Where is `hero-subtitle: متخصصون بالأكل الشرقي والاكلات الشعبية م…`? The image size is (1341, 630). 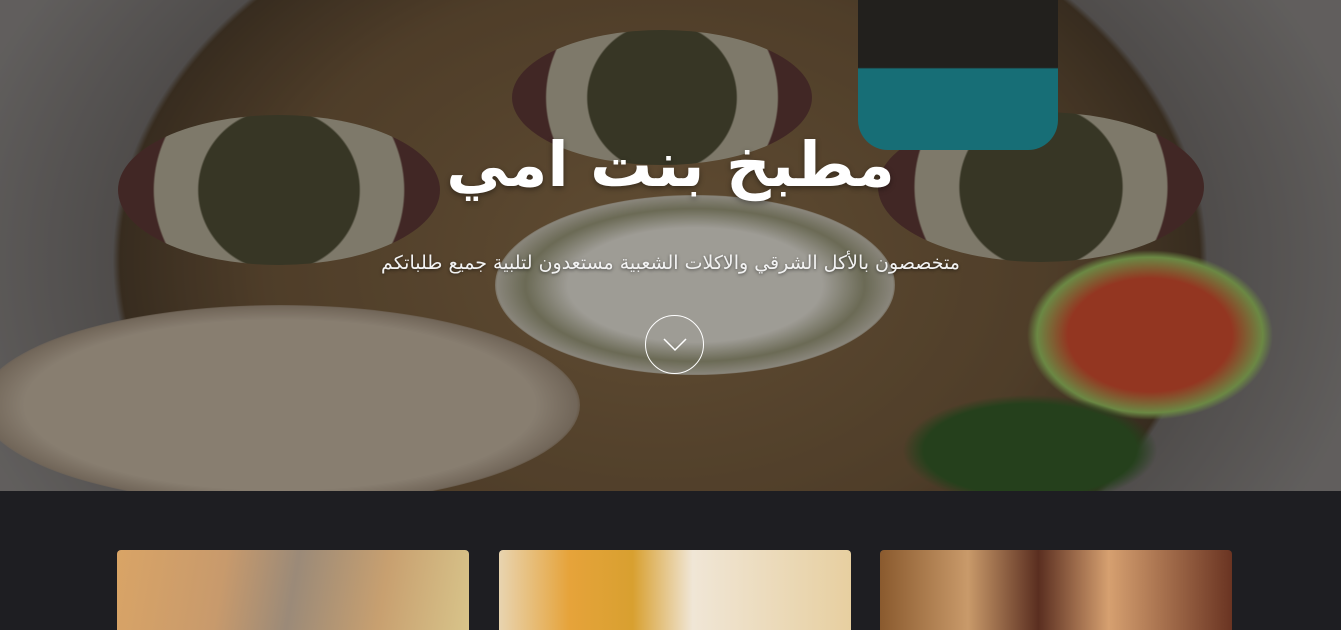
hero-subtitle: متخصصون بالأكل الشرقي والاكلات الشعبية م… is located at coordinates (670, 263).